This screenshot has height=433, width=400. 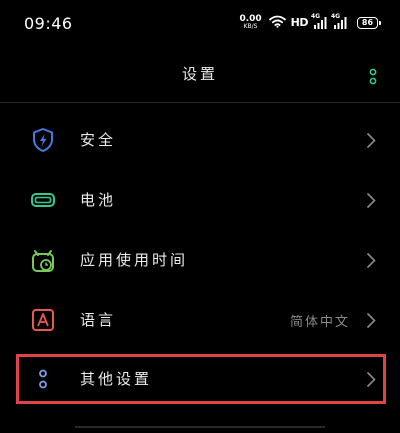 What do you see at coordinates (98, 320) in the screenshot?
I see `settings-item-label: 语言` at bounding box center [98, 320].